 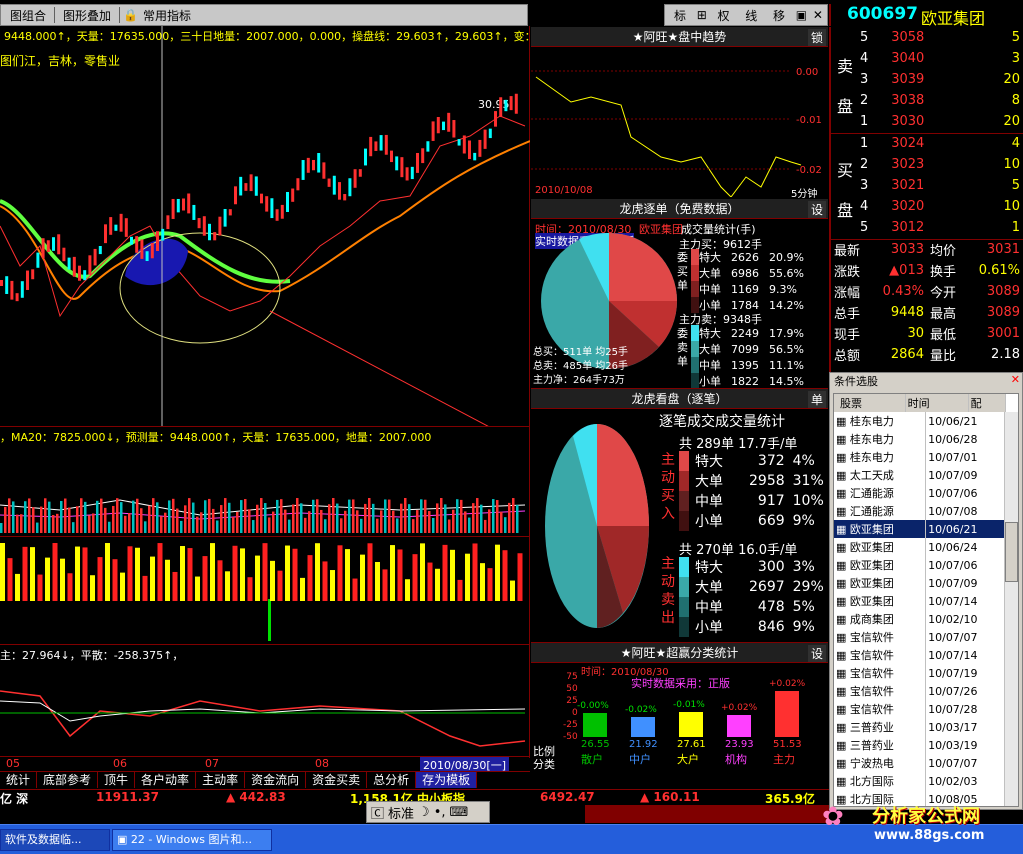 I want to click on list-item: ▦ 宝信软件 10/07/14, so click(x=920, y=655).